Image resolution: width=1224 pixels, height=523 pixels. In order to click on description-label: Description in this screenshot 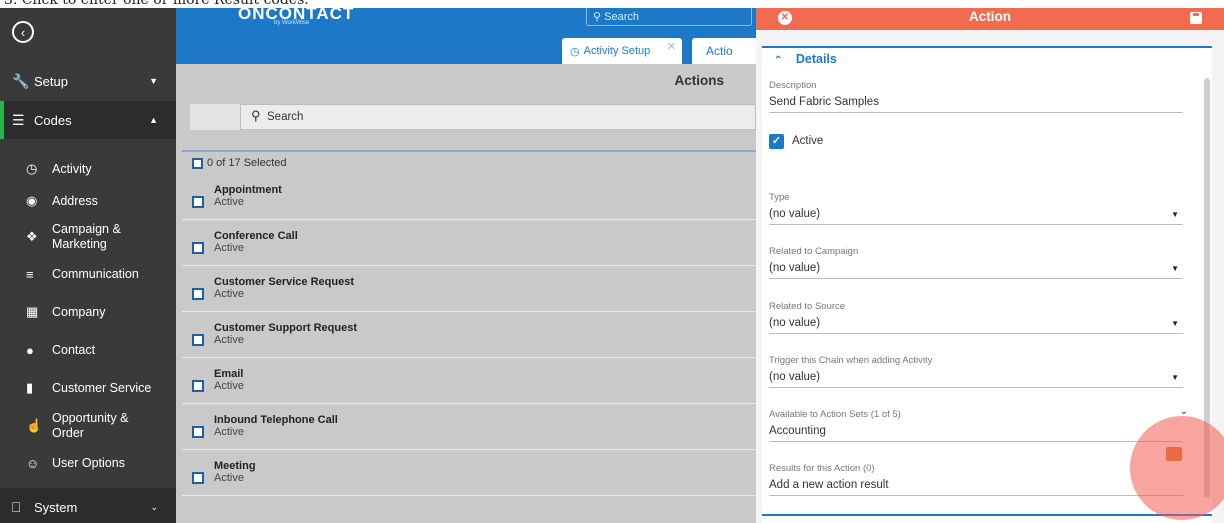, I will do `click(793, 85)`.